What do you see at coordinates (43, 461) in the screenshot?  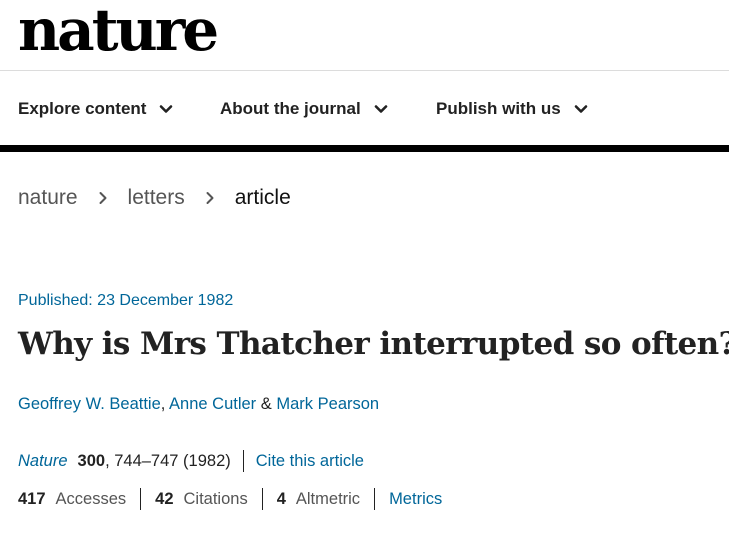 I see `journal-name-link: Nature` at bounding box center [43, 461].